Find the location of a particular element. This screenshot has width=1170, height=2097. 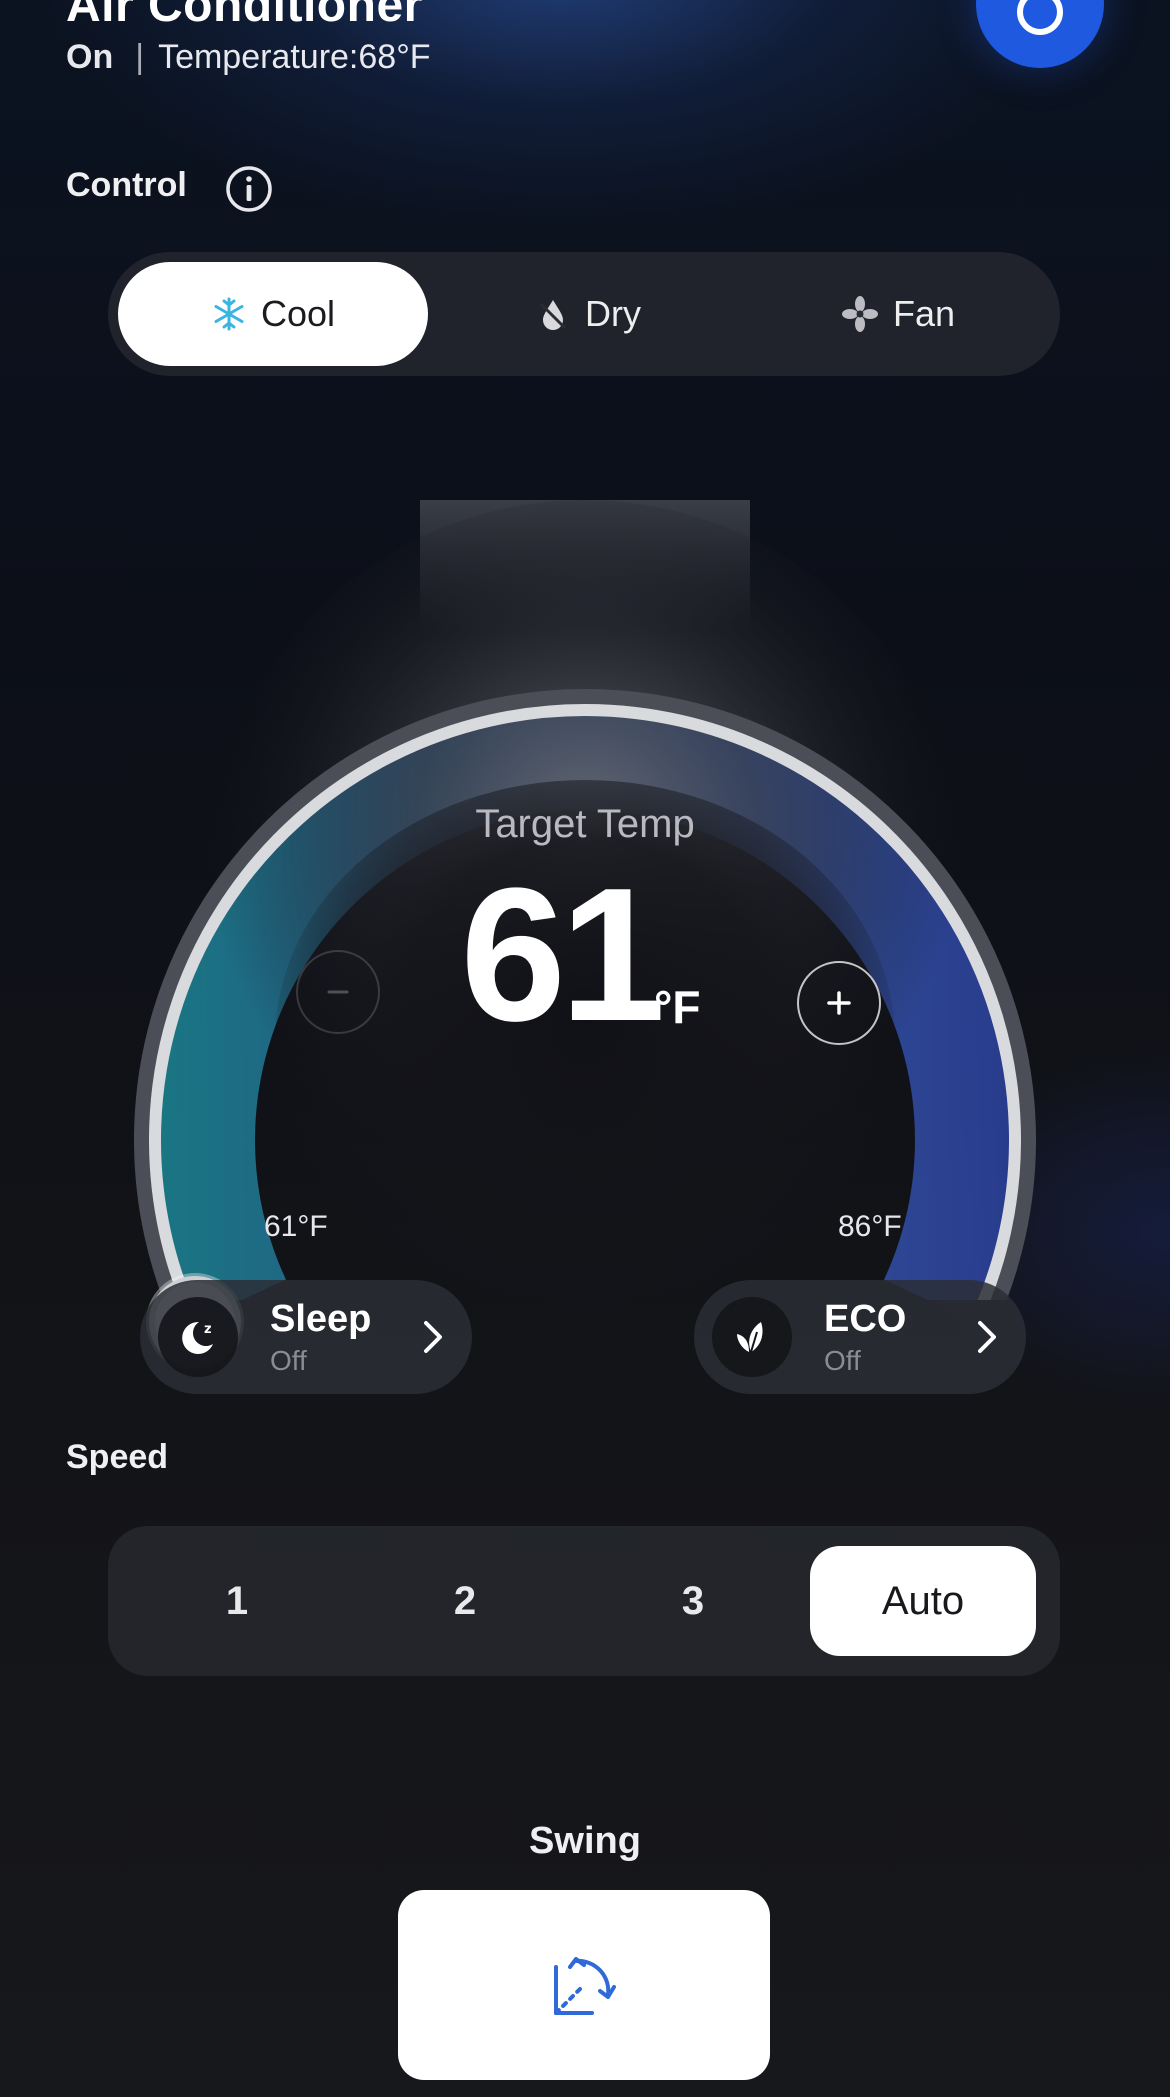

swing-label: Swing is located at coordinates (585, 1841).